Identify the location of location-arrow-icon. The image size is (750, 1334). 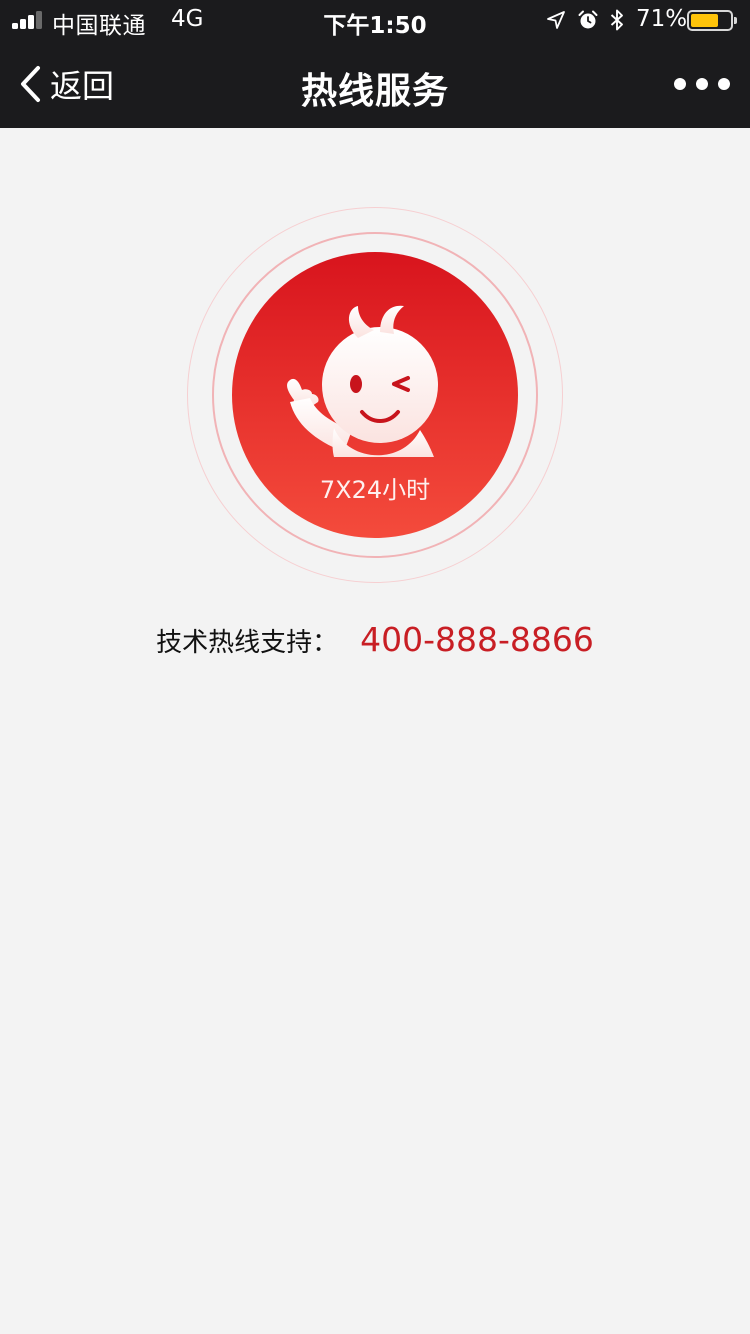
(556, 20).